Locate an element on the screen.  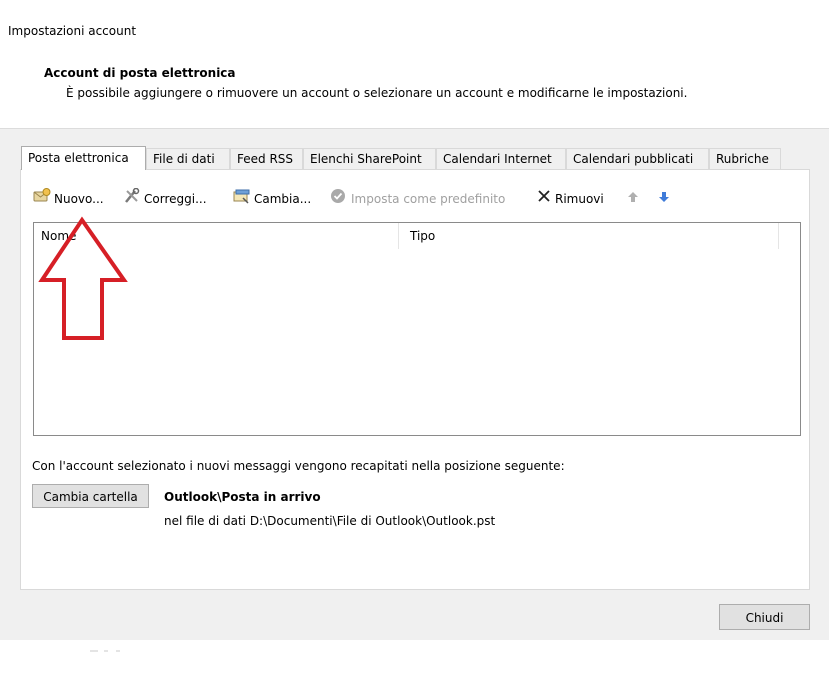
close-button: Chiudi is located at coordinates (764, 617).